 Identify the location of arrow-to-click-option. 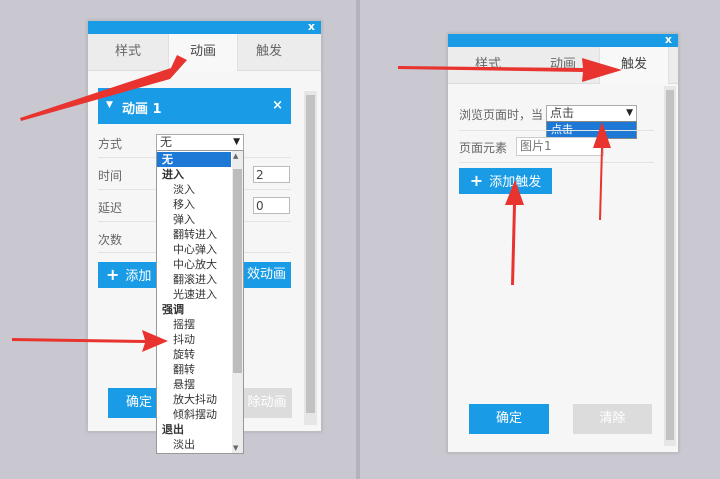
(602, 171).